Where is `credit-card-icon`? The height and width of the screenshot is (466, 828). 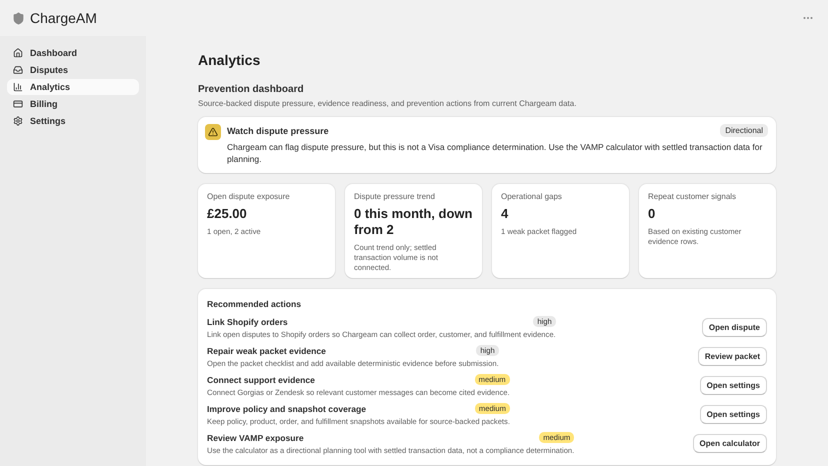
credit-card-icon is located at coordinates (18, 104).